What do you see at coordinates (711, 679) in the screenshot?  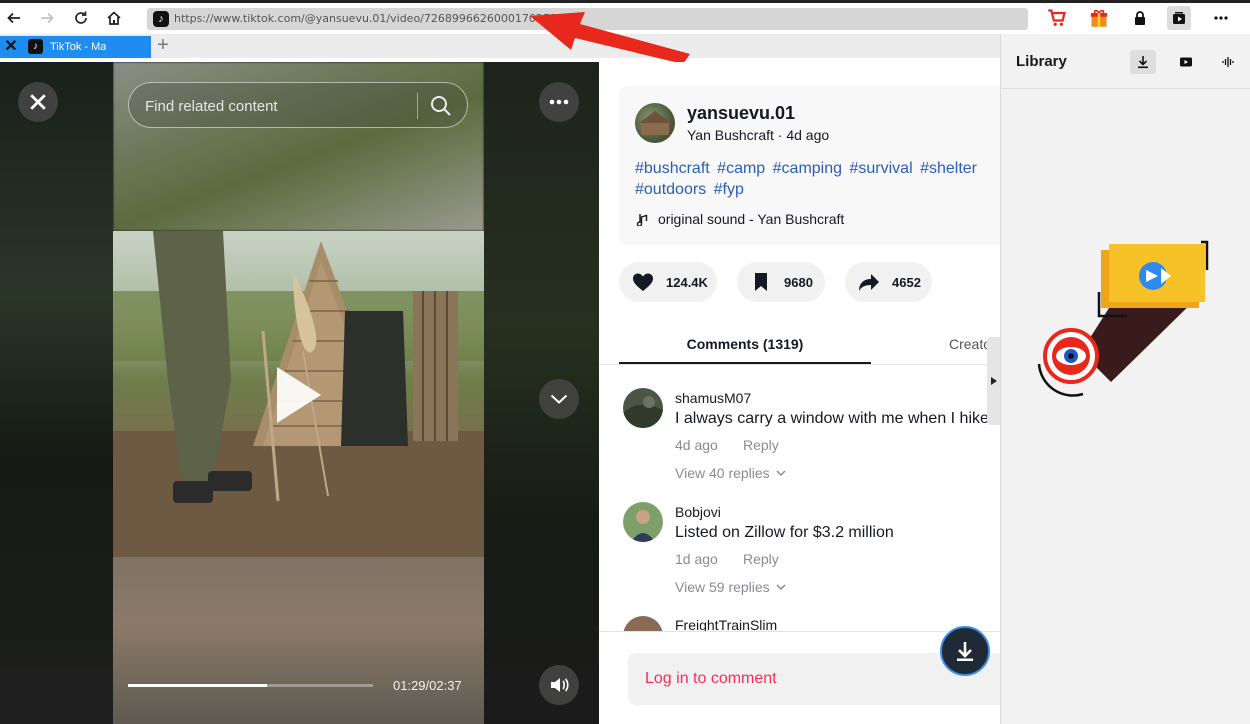 I see `login-to-comment-link: Log in to comment` at bounding box center [711, 679].